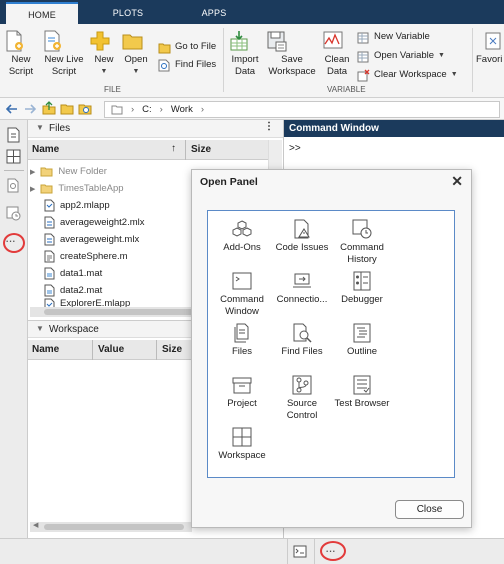 Image resolution: width=504 pixels, height=564 pixels. I want to click on list-item: averageweight2.mlx, so click(94, 222).